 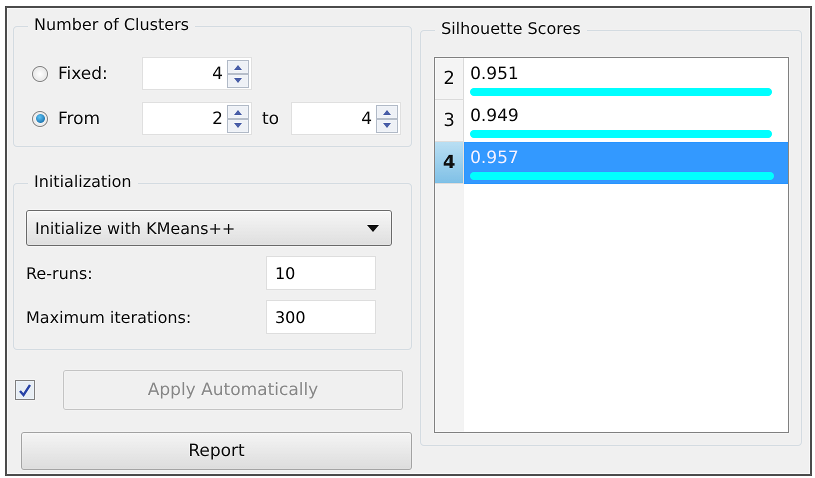 What do you see at coordinates (495, 116) in the screenshot?
I see `score-value: 0.949` at bounding box center [495, 116].